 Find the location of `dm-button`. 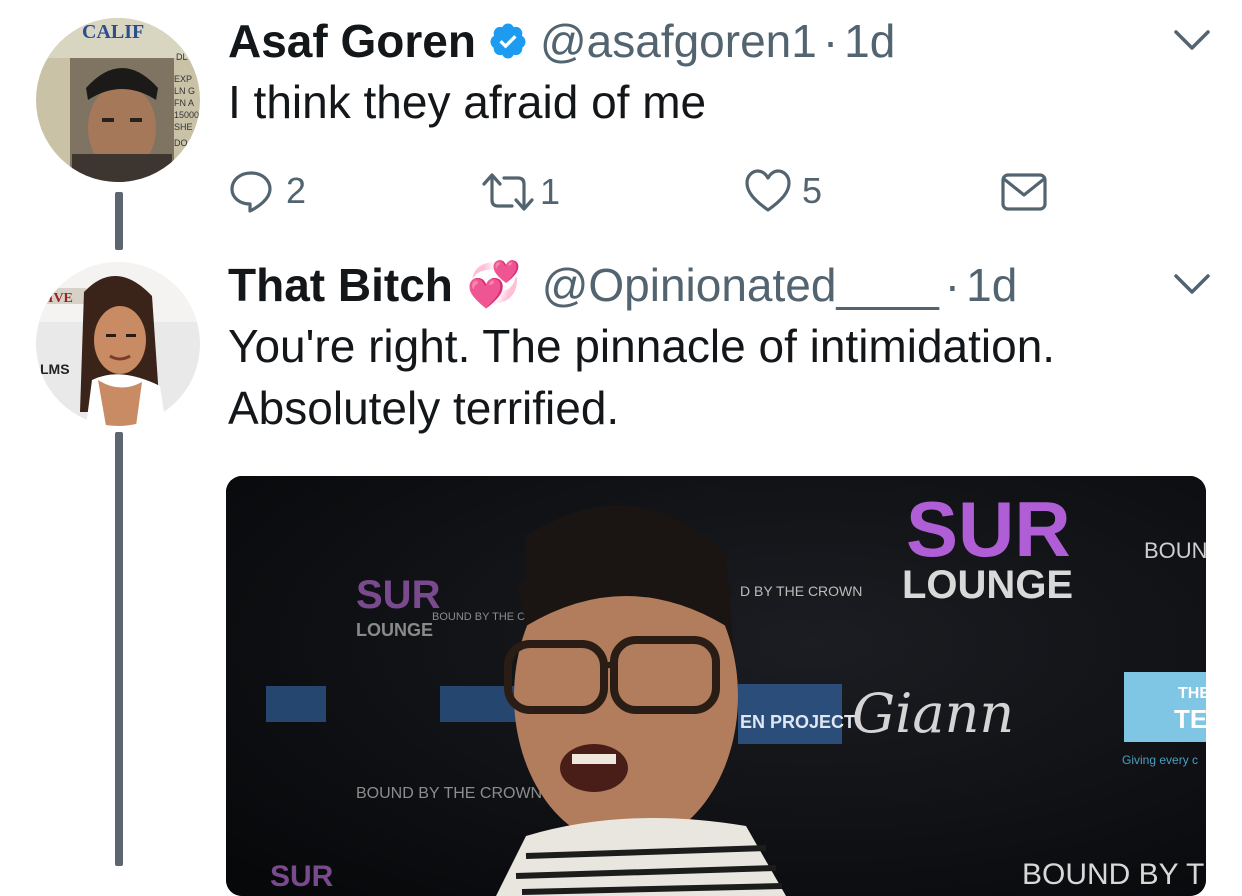

dm-button is located at coordinates (1024, 192).